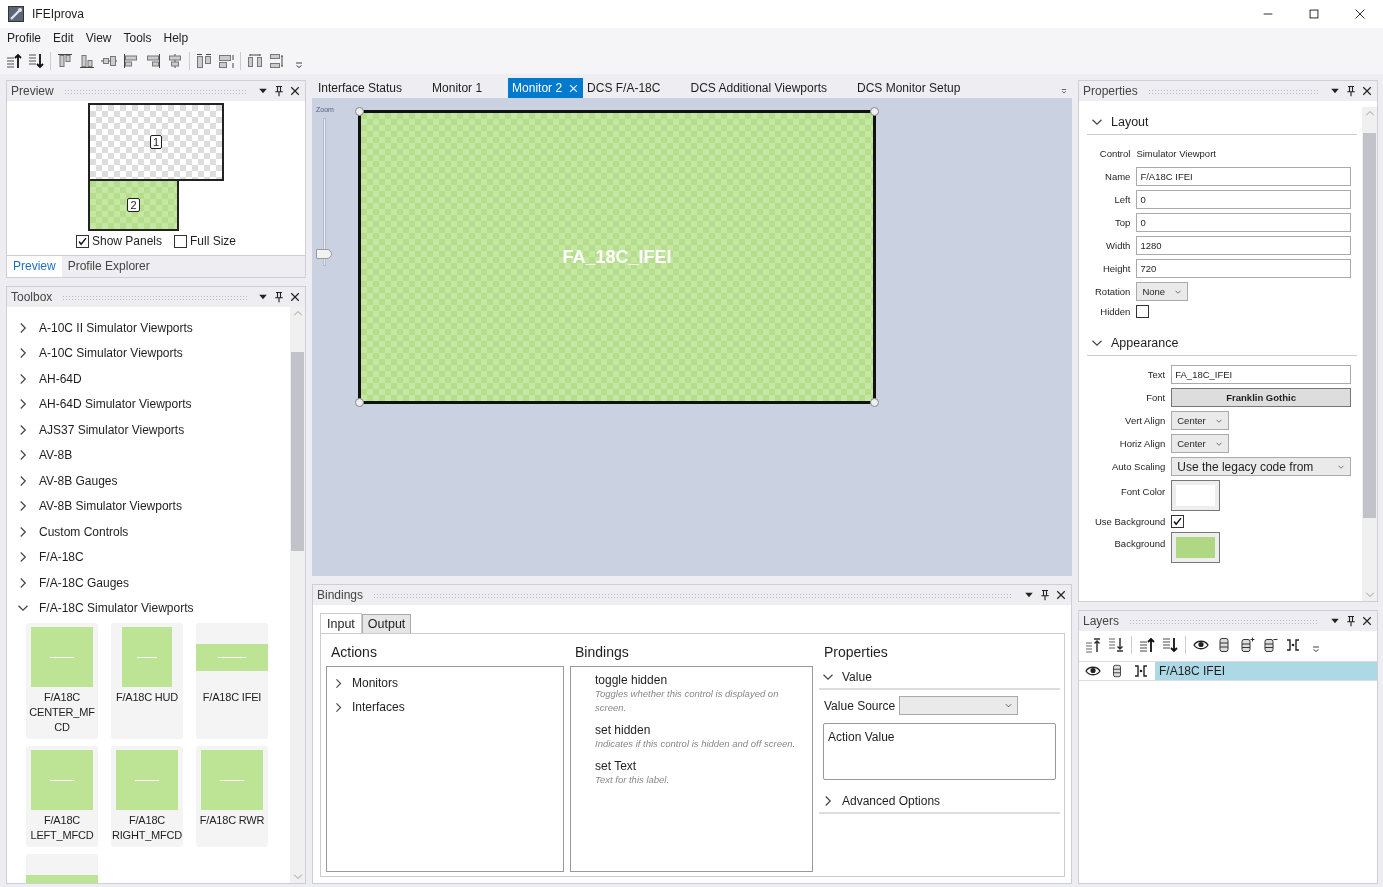 The image size is (1383, 887). Describe the element at coordinates (769, 88) in the screenshot. I see `document-tab: DCS Additional Viewports` at that location.